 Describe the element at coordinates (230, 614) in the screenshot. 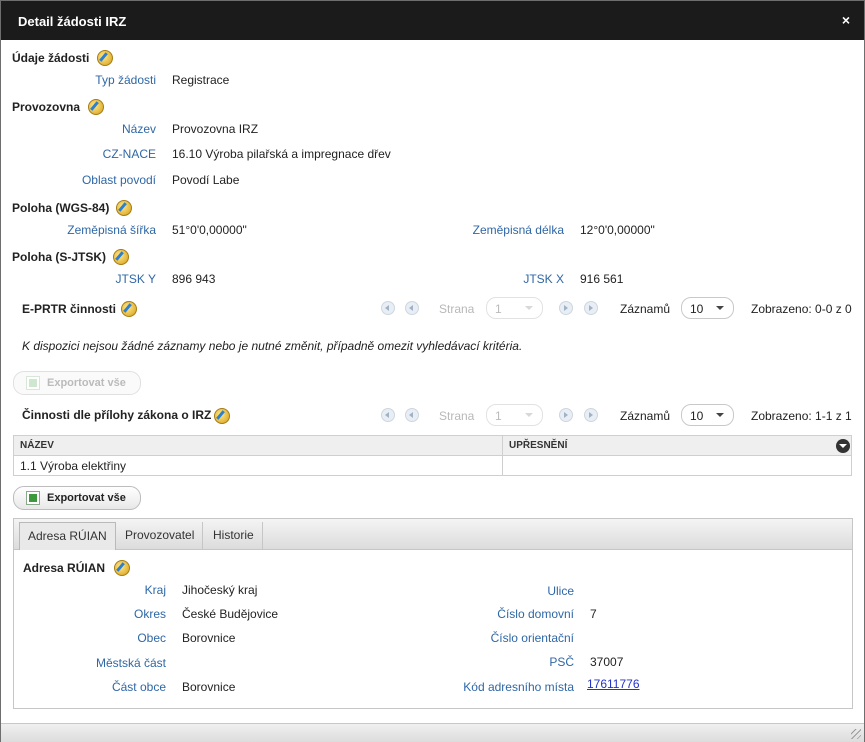

I see `okres-value: České Budějovice` at that location.